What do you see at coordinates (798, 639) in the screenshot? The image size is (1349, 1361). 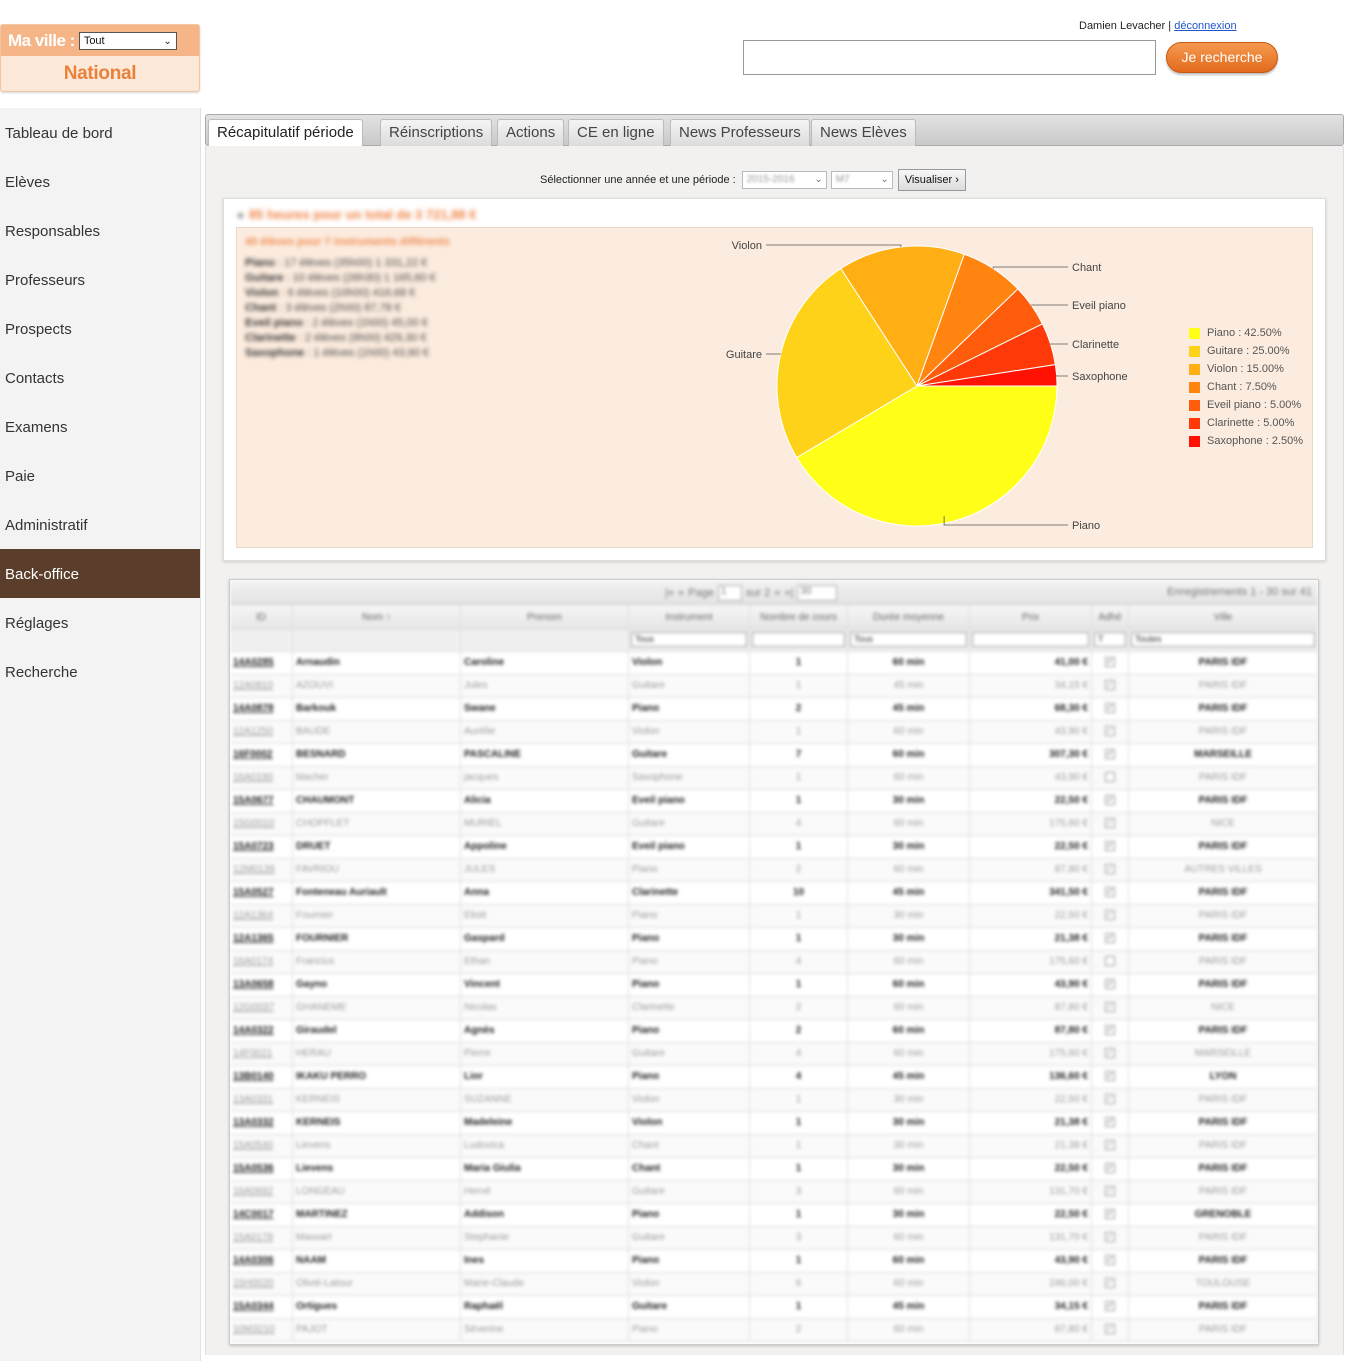 I see `filter-nombre-cours` at bounding box center [798, 639].